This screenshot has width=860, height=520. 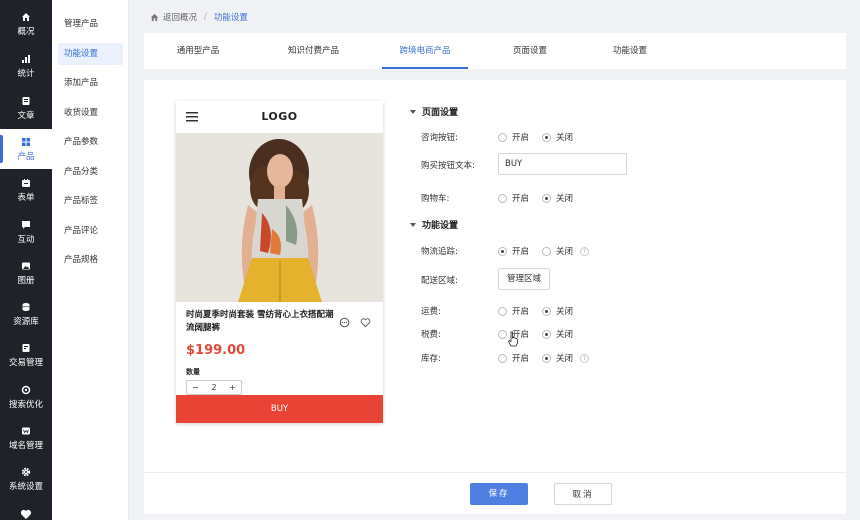 I want to click on submenu-item-shipping-settings: 收货设置, so click(x=90, y=113).